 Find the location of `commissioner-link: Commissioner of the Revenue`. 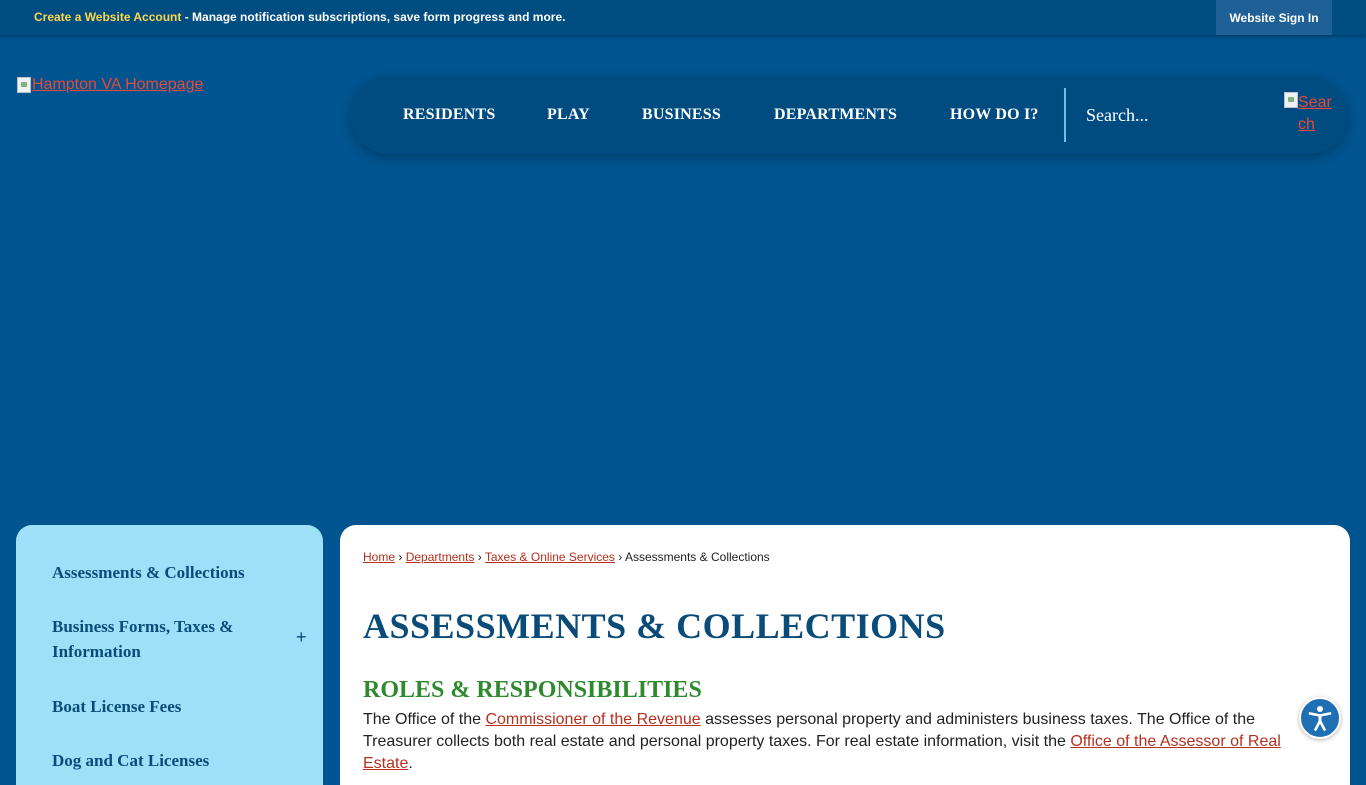

commissioner-link: Commissioner of the Revenue is located at coordinates (592, 719).